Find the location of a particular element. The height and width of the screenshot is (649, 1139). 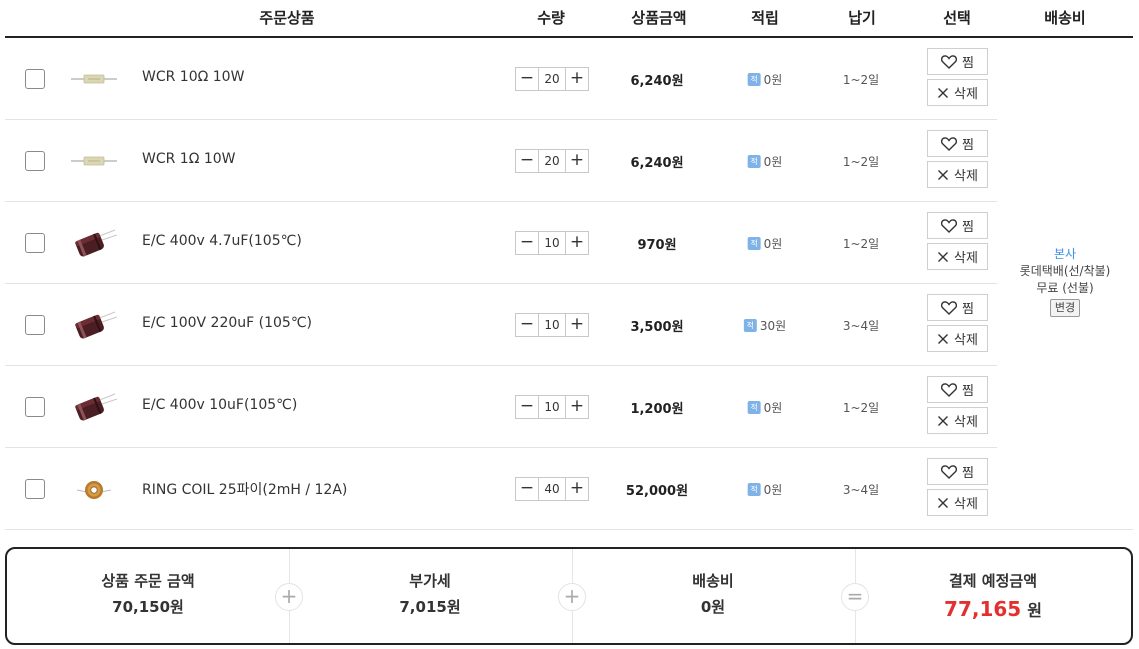

summary-order-value: 70,150원 is located at coordinates (148, 607).